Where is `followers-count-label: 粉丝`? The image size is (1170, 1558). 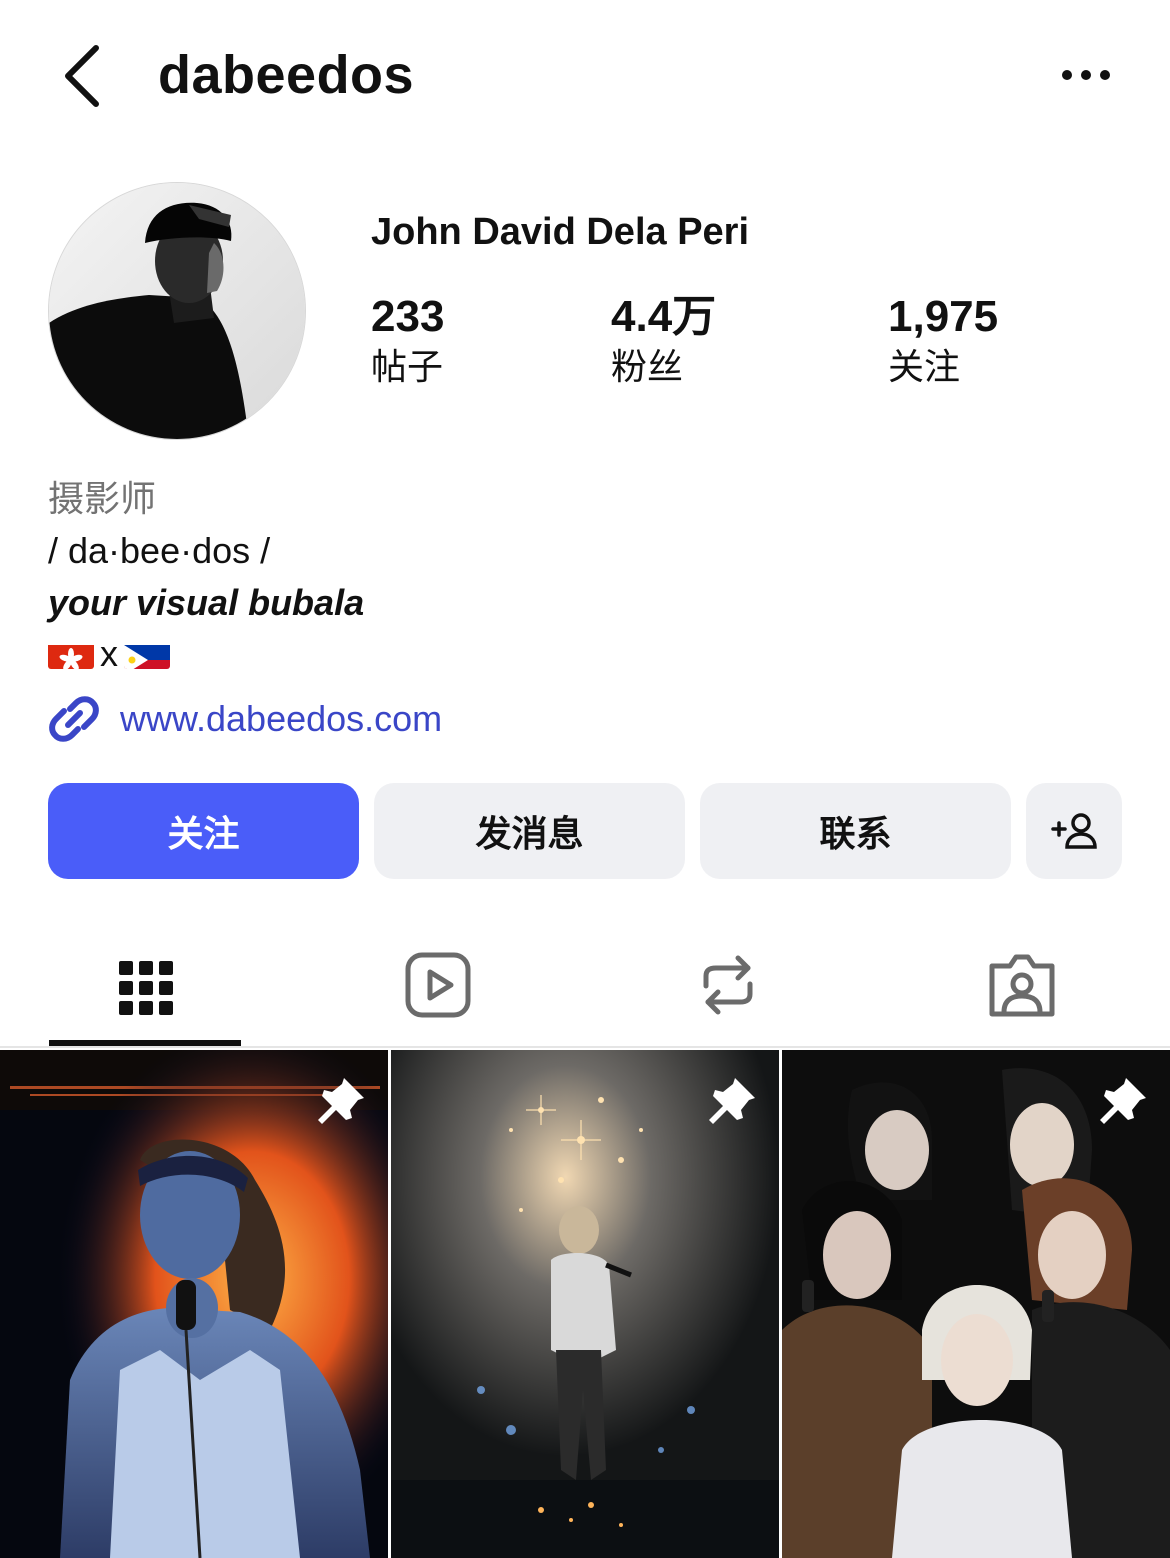
followers-count-label: 粉丝 is located at coordinates (647, 367).